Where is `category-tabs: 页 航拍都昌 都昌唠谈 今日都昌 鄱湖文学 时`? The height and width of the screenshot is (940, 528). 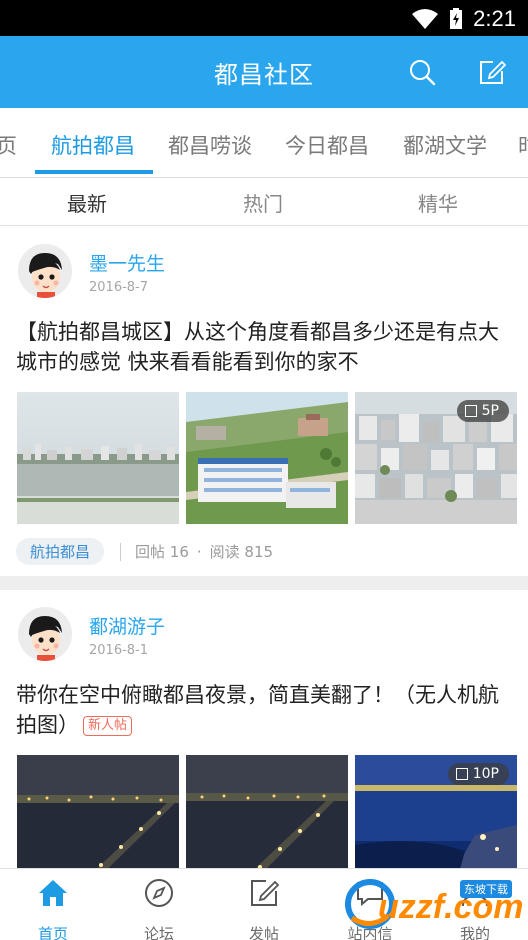
category-tabs: 页 航拍都昌 都昌唠谈 今日都昌 鄱湖文学 时 is located at coordinates (264, 143).